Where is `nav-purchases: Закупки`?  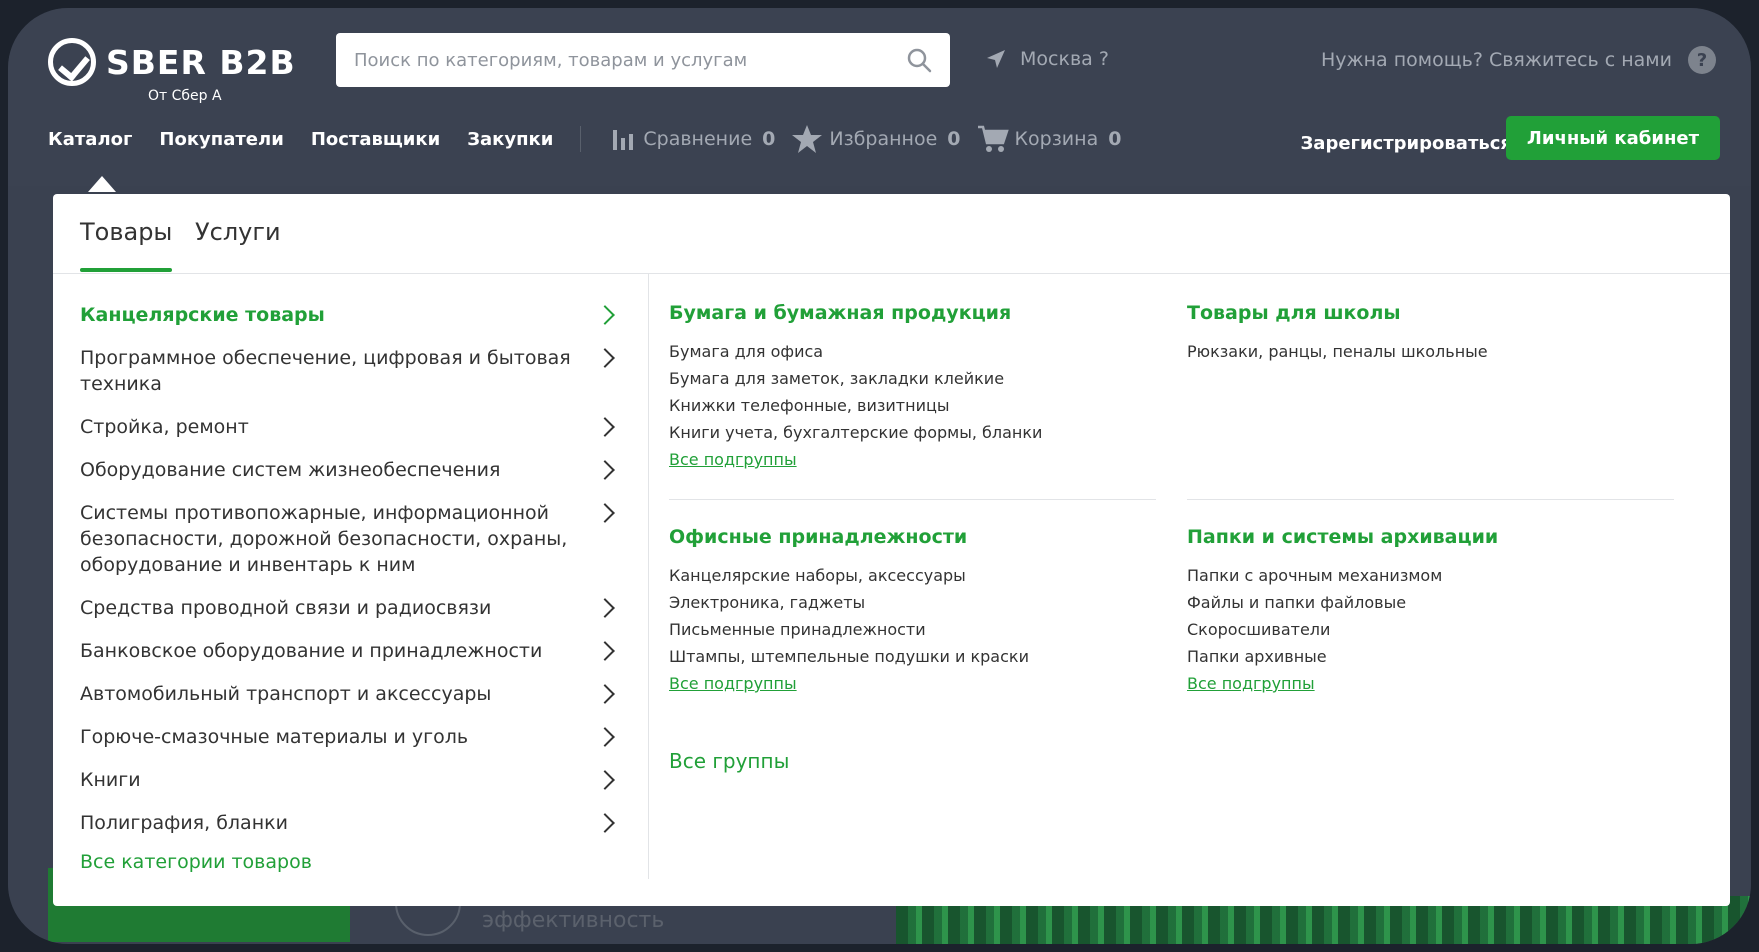 nav-purchases: Закупки is located at coordinates (510, 139).